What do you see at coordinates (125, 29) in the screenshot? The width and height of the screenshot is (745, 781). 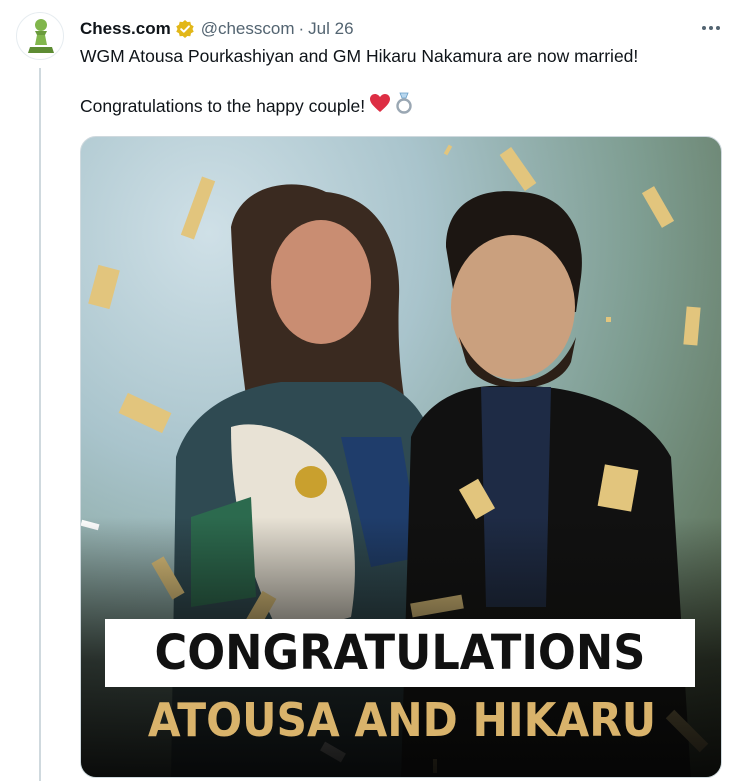 I see `display-name: Chess.com` at bounding box center [125, 29].